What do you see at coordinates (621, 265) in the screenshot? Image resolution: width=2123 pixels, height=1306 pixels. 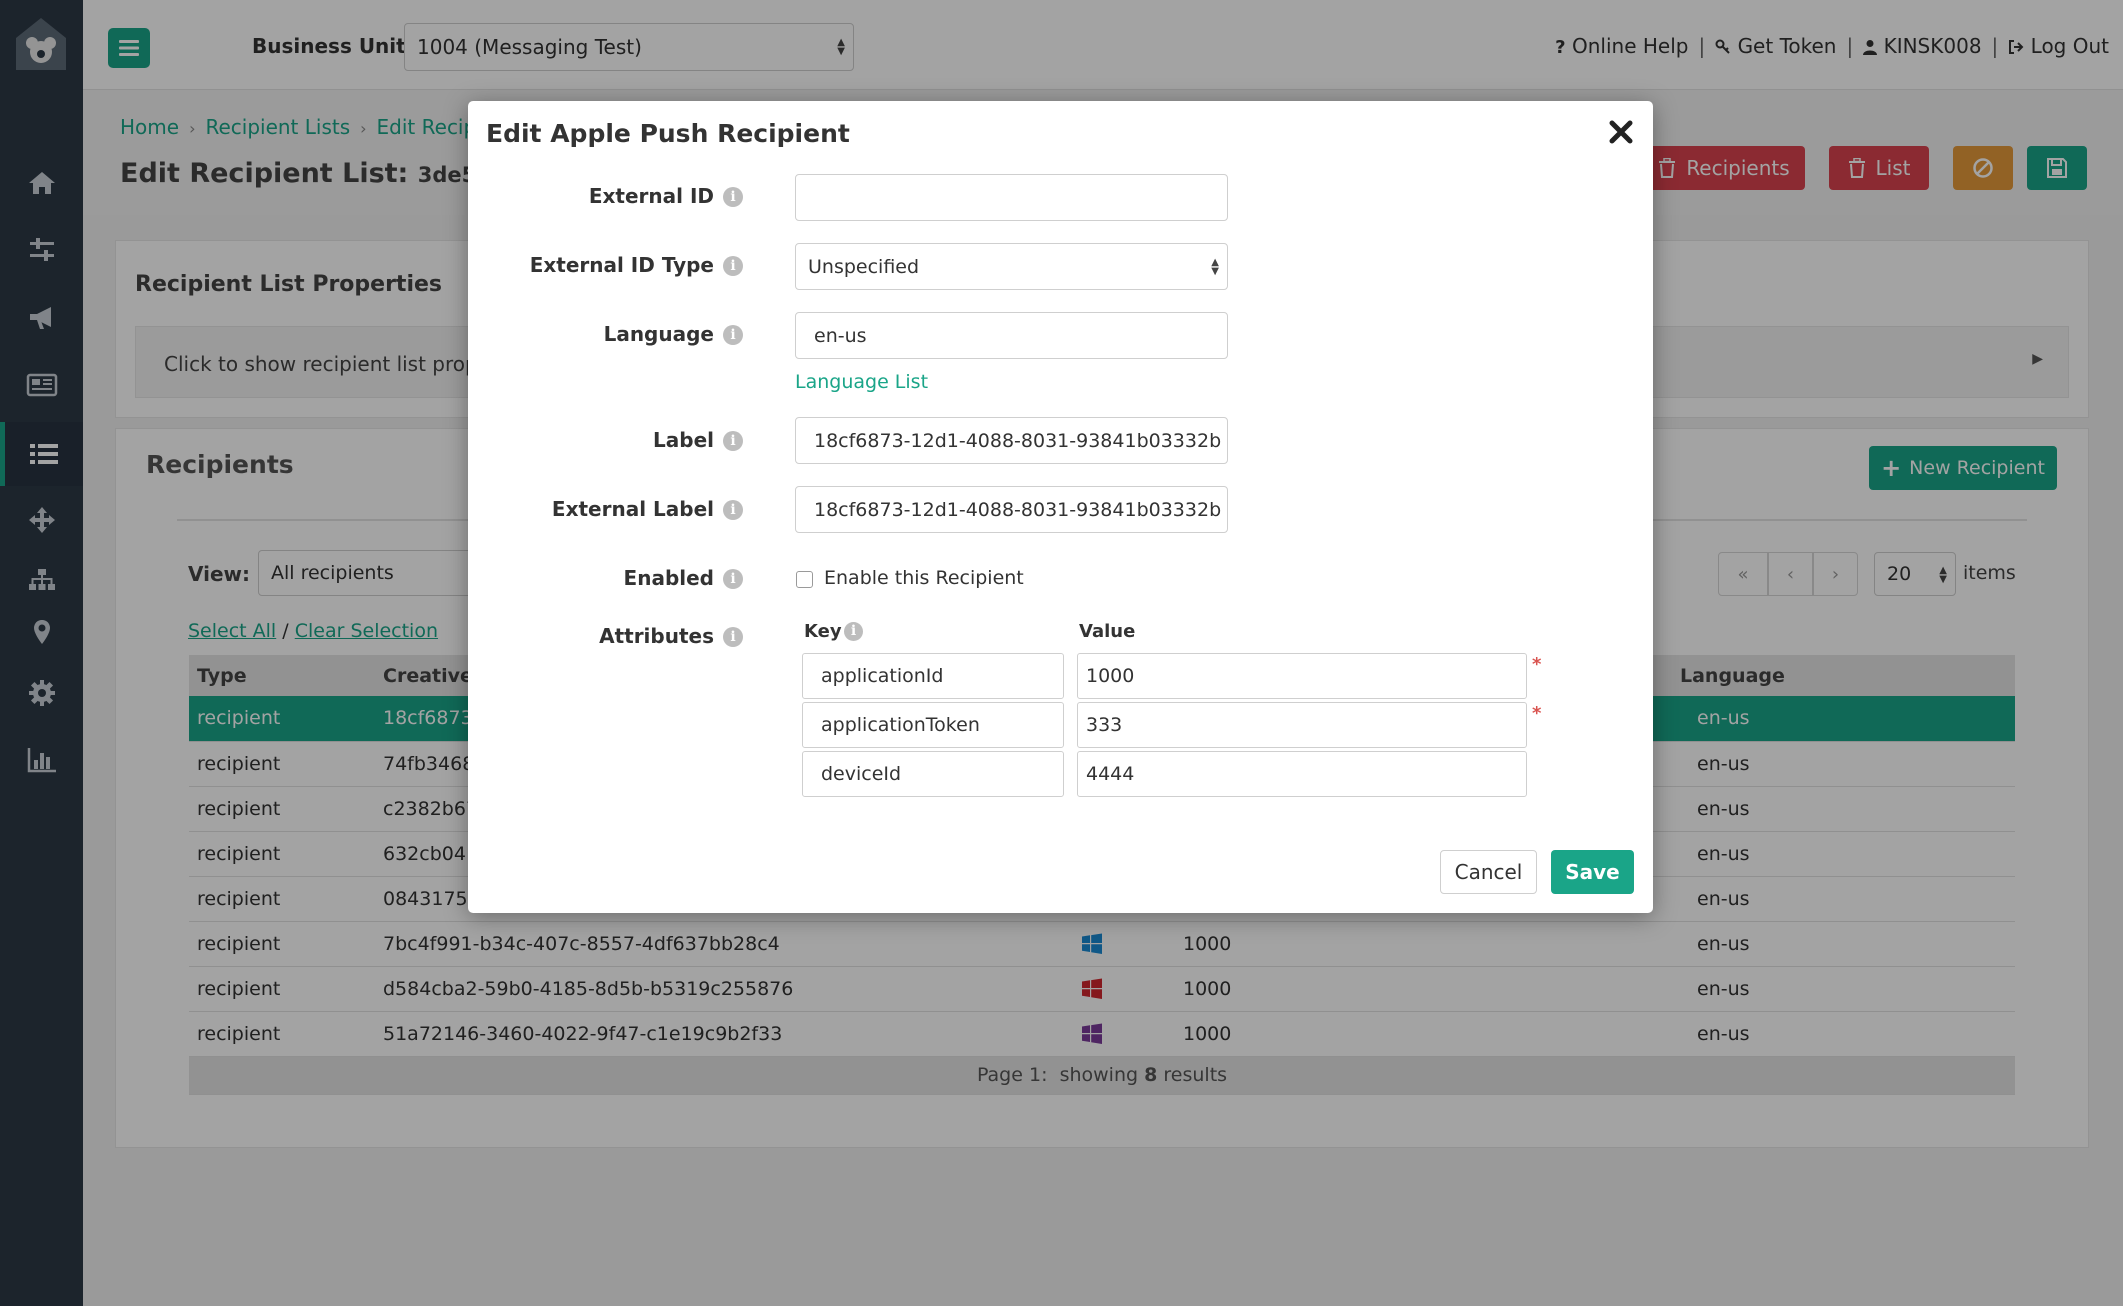 I see `external-id-type-label: External ID Type` at bounding box center [621, 265].